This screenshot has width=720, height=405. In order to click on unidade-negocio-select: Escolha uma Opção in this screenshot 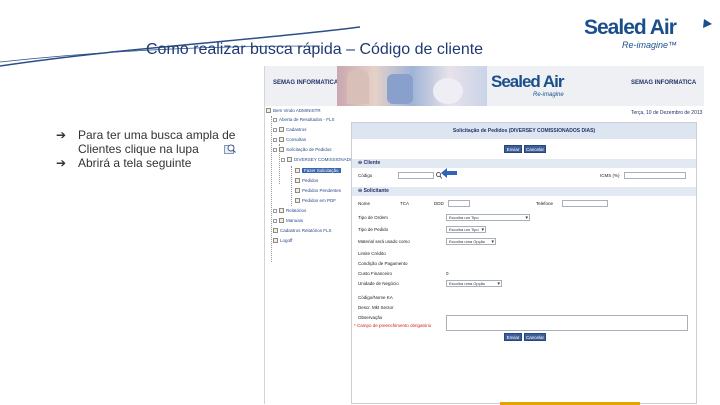, I will do `click(474, 283)`.